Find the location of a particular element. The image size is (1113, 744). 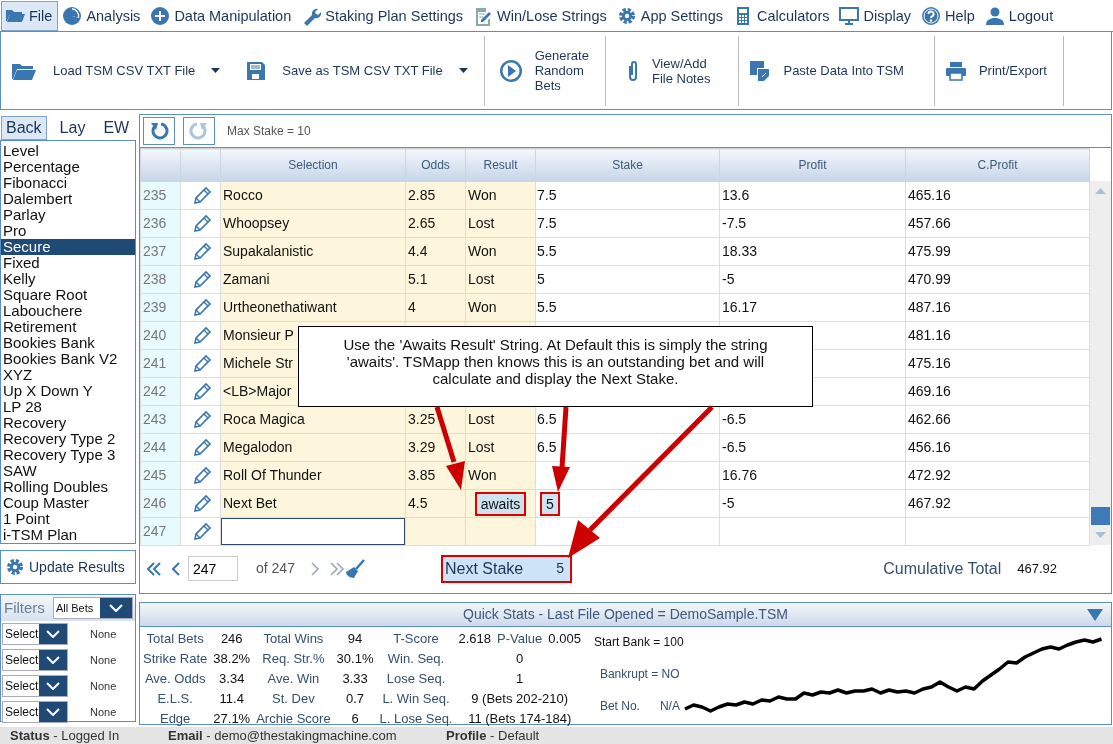

plan-item: Percentage is located at coordinates (68, 167).